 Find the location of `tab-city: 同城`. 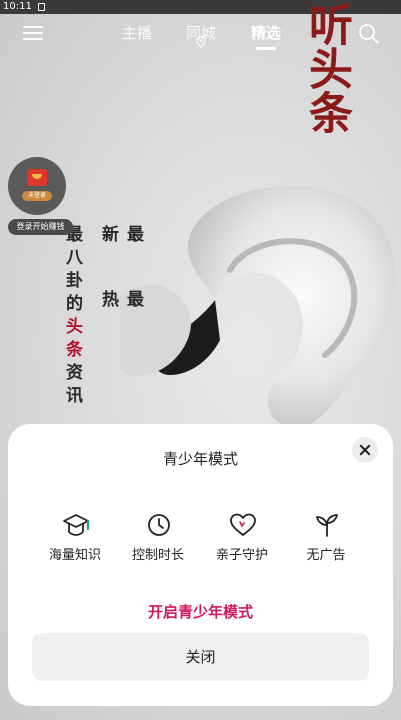

tab-city: 同城 is located at coordinates (201, 32).